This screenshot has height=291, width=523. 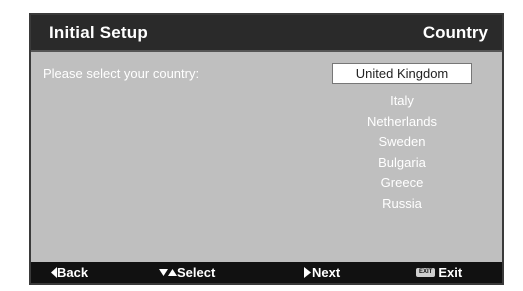 What do you see at coordinates (402, 122) in the screenshot?
I see `country-option-netherlands: Netherlands` at bounding box center [402, 122].